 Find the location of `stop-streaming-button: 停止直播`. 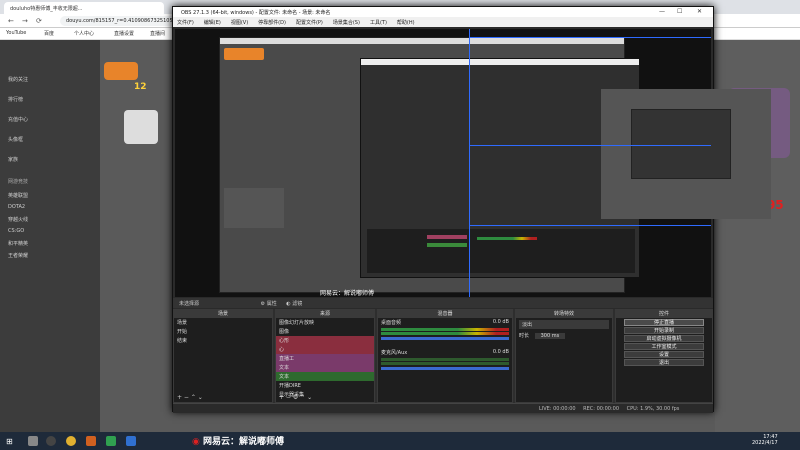

stop-streaming-button: 停止直播 is located at coordinates (664, 322).